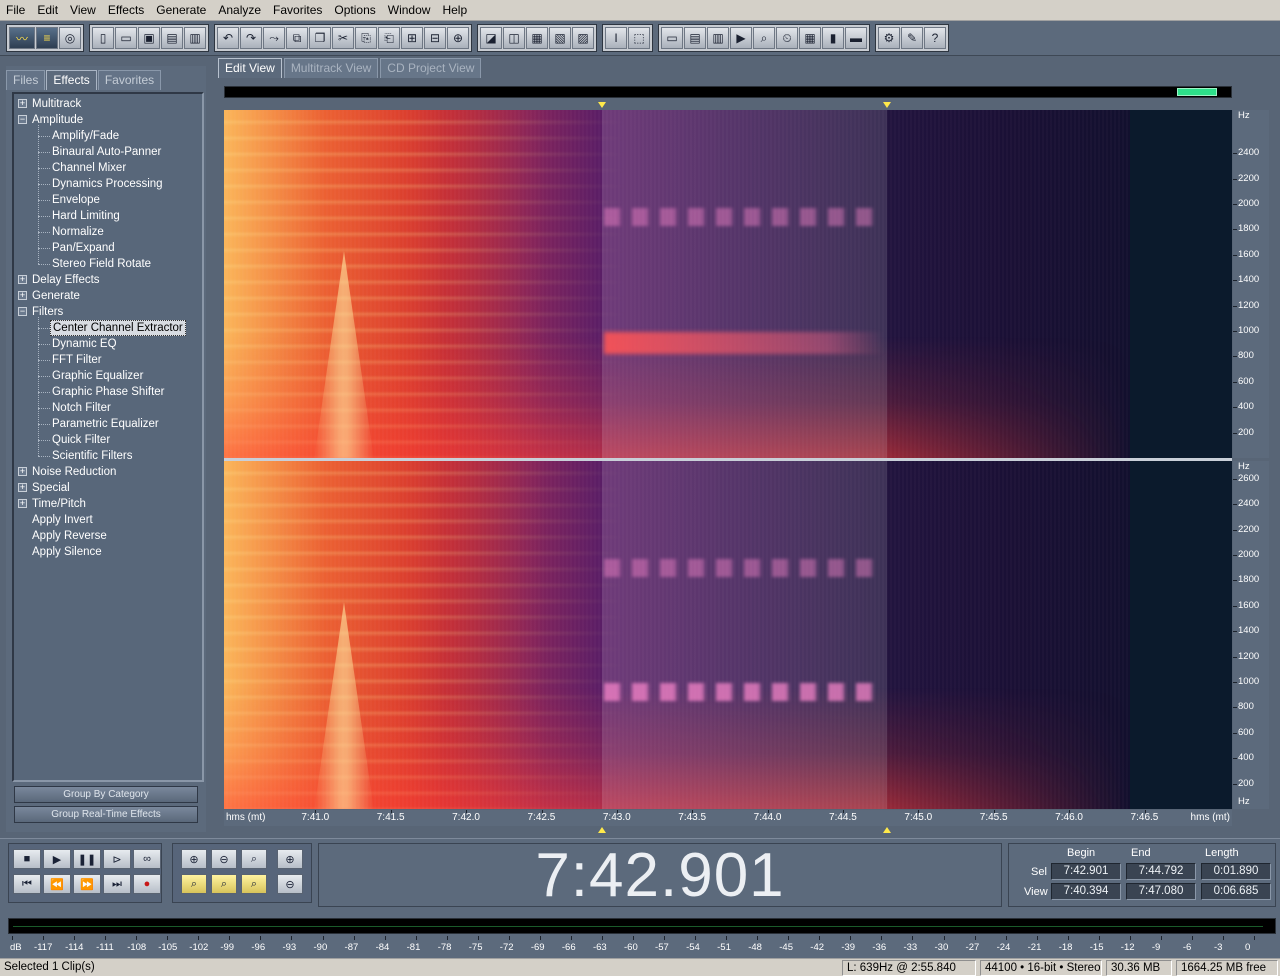 The image size is (1280, 976). Describe the element at coordinates (389, 38) in the screenshot. I see `paste-new-icon: ⎗` at that location.